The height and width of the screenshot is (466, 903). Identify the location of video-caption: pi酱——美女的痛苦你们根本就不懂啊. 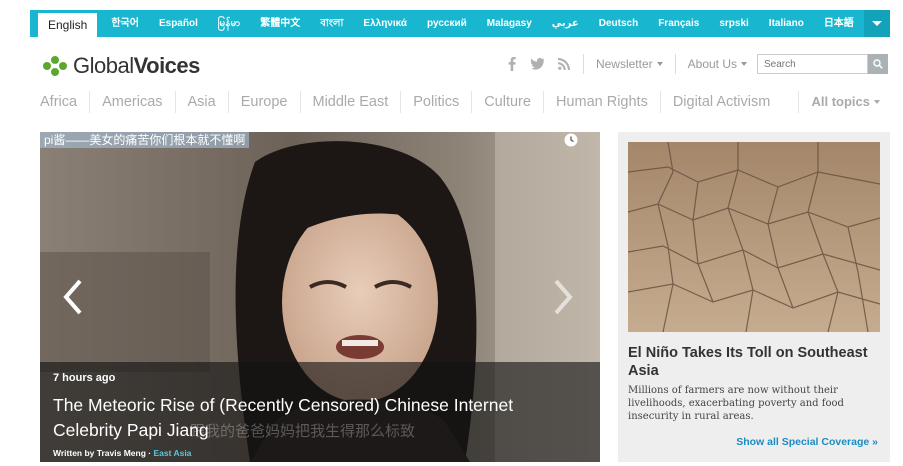
(145, 140).